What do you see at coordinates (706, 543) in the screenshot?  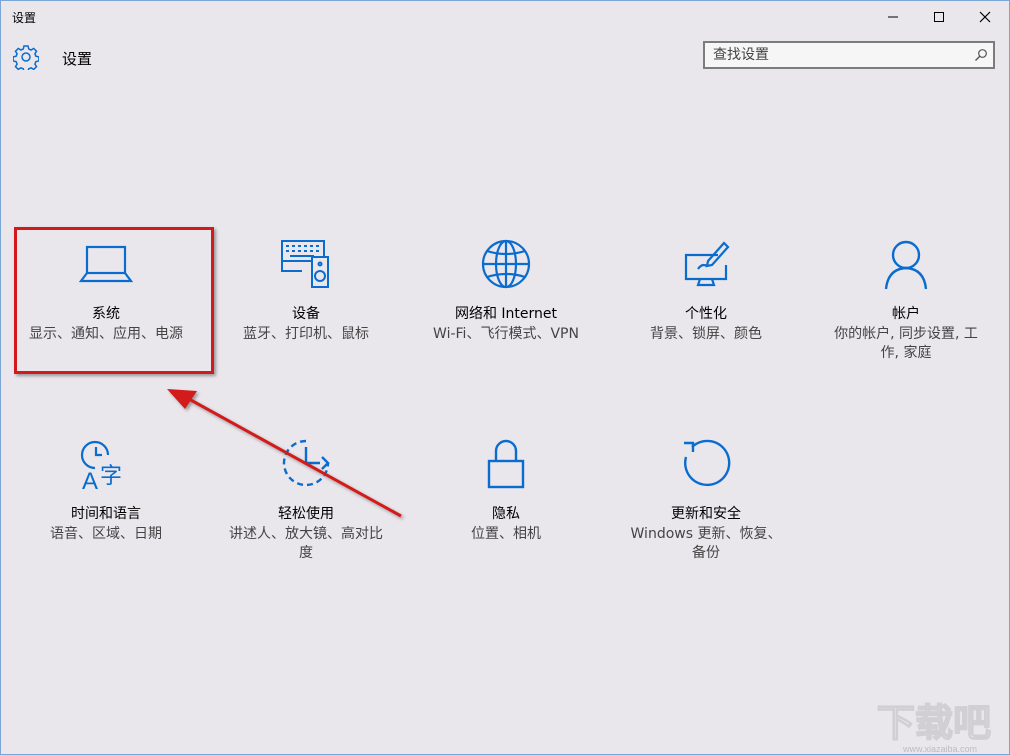 I see `tile-description: Windows 更新、恢复、备份` at bounding box center [706, 543].